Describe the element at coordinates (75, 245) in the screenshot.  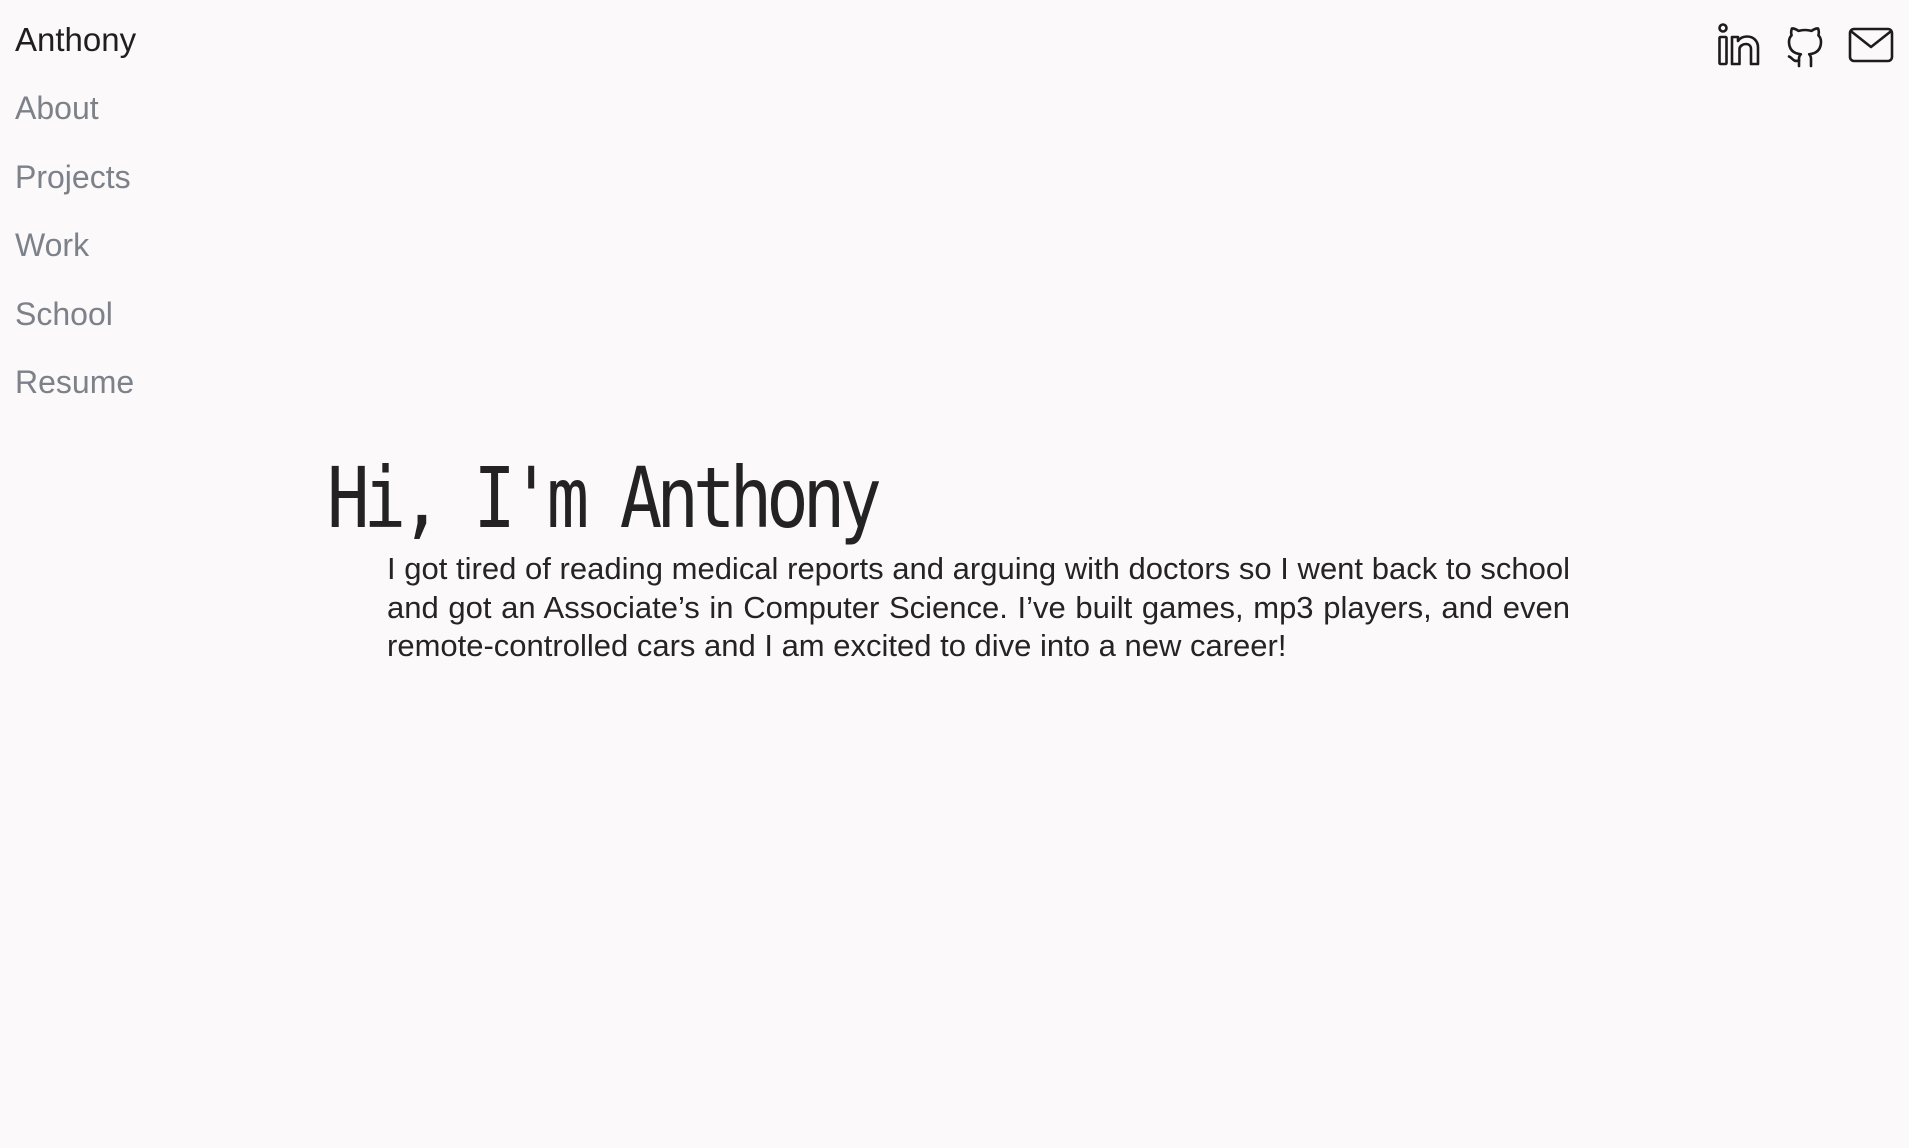
I see `nav-item-work: Work` at that location.